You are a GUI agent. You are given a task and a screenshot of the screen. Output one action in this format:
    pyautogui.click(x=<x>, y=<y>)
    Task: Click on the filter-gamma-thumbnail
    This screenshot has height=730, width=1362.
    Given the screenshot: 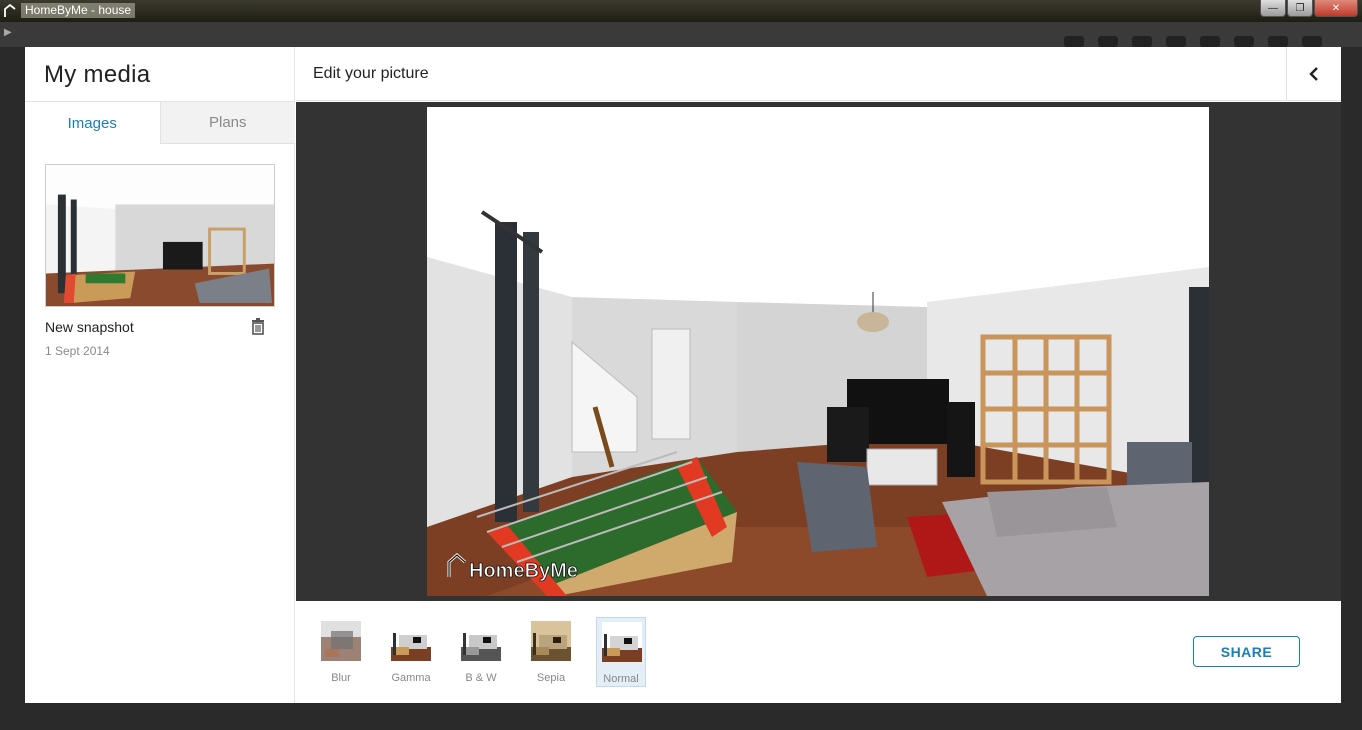 What is the action you would take?
    pyautogui.click(x=411, y=641)
    